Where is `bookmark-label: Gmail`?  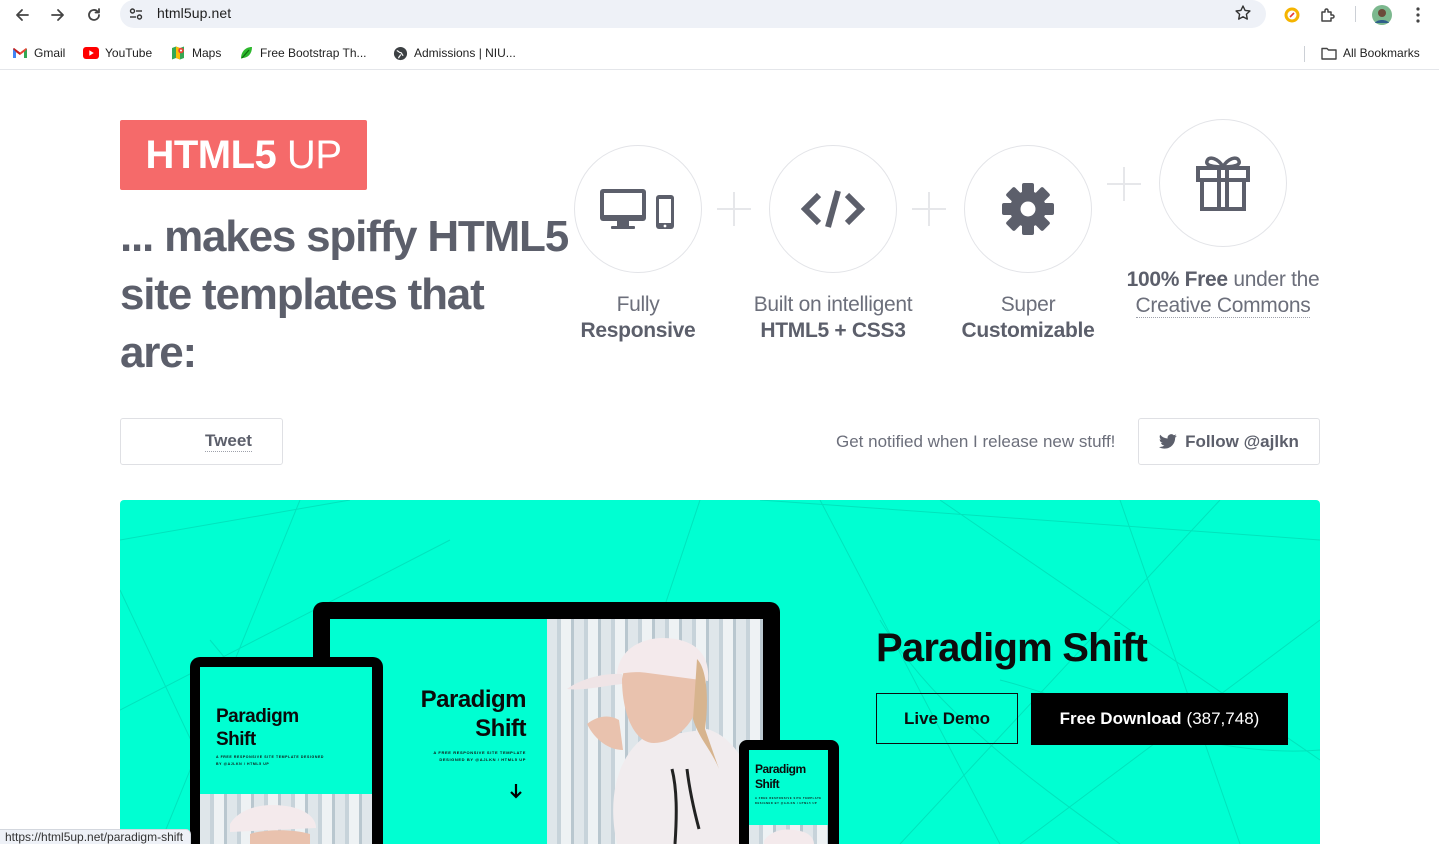
bookmark-label: Gmail is located at coordinates (50, 53).